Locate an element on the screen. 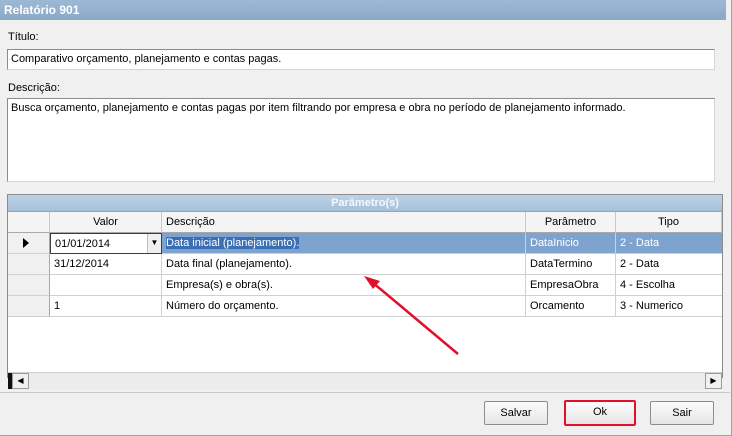 Image resolution: width=732 pixels, height=436 pixels. titulo-label: Título: is located at coordinates (23, 37).